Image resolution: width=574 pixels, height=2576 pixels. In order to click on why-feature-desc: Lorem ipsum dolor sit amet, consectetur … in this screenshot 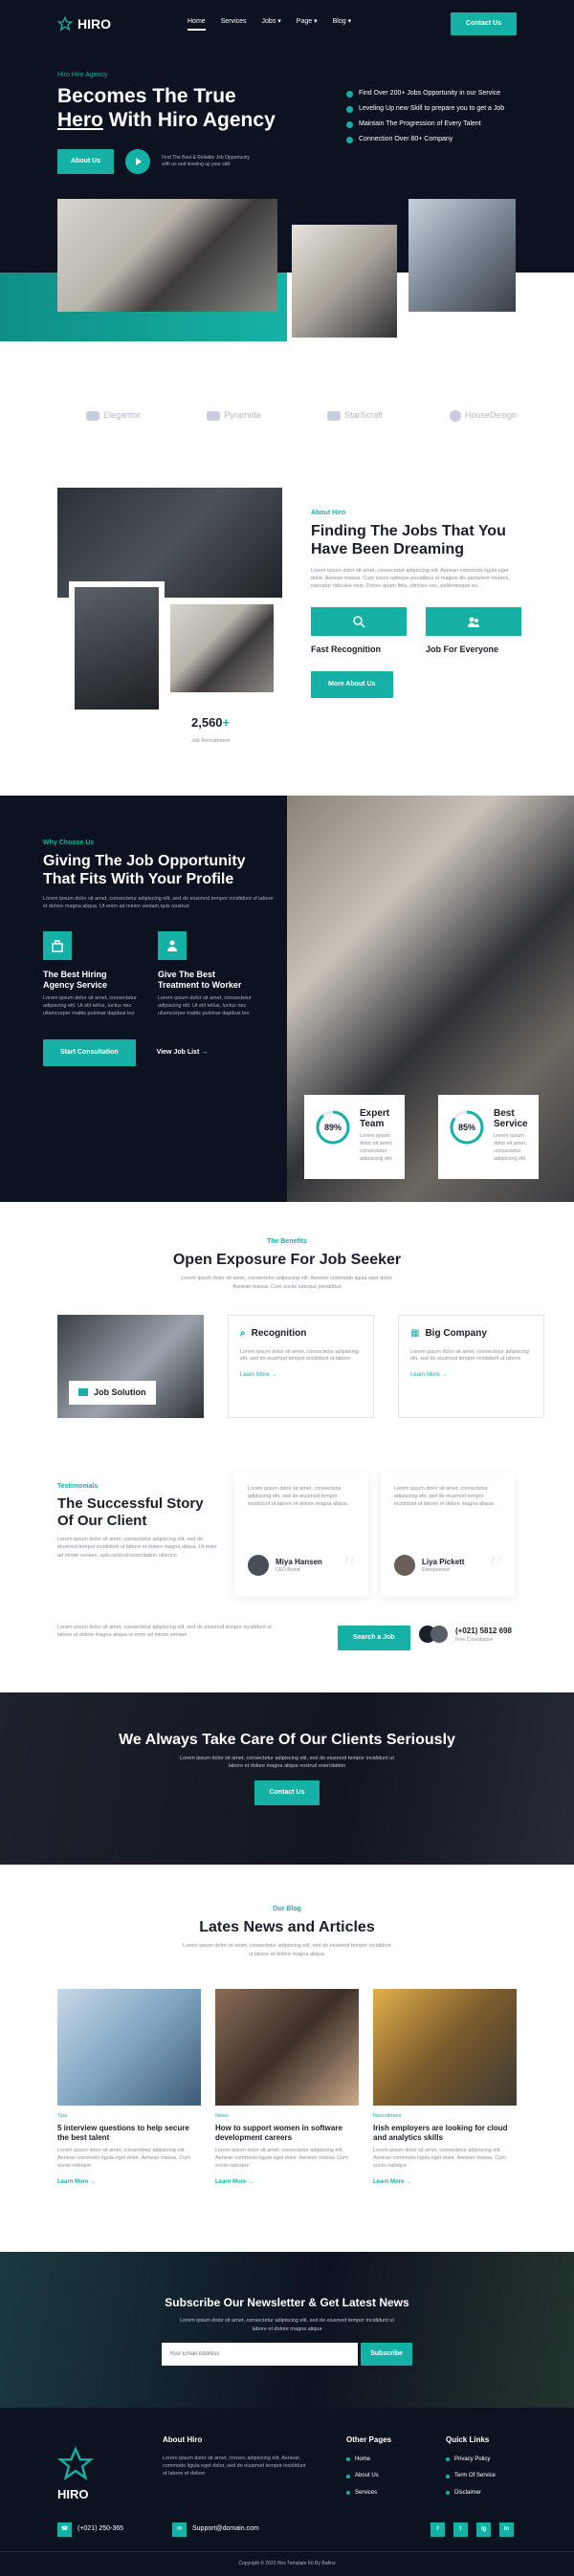, I will do `click(205, 1005)`.